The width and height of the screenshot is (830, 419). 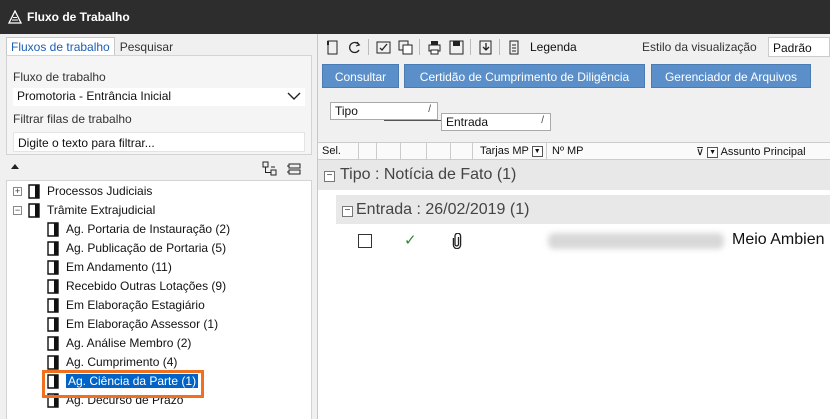 What do you see at coordinates (360, 76) in the screenshot?
I see `consultar-button: Consultar` at bounding box center [360, 76].